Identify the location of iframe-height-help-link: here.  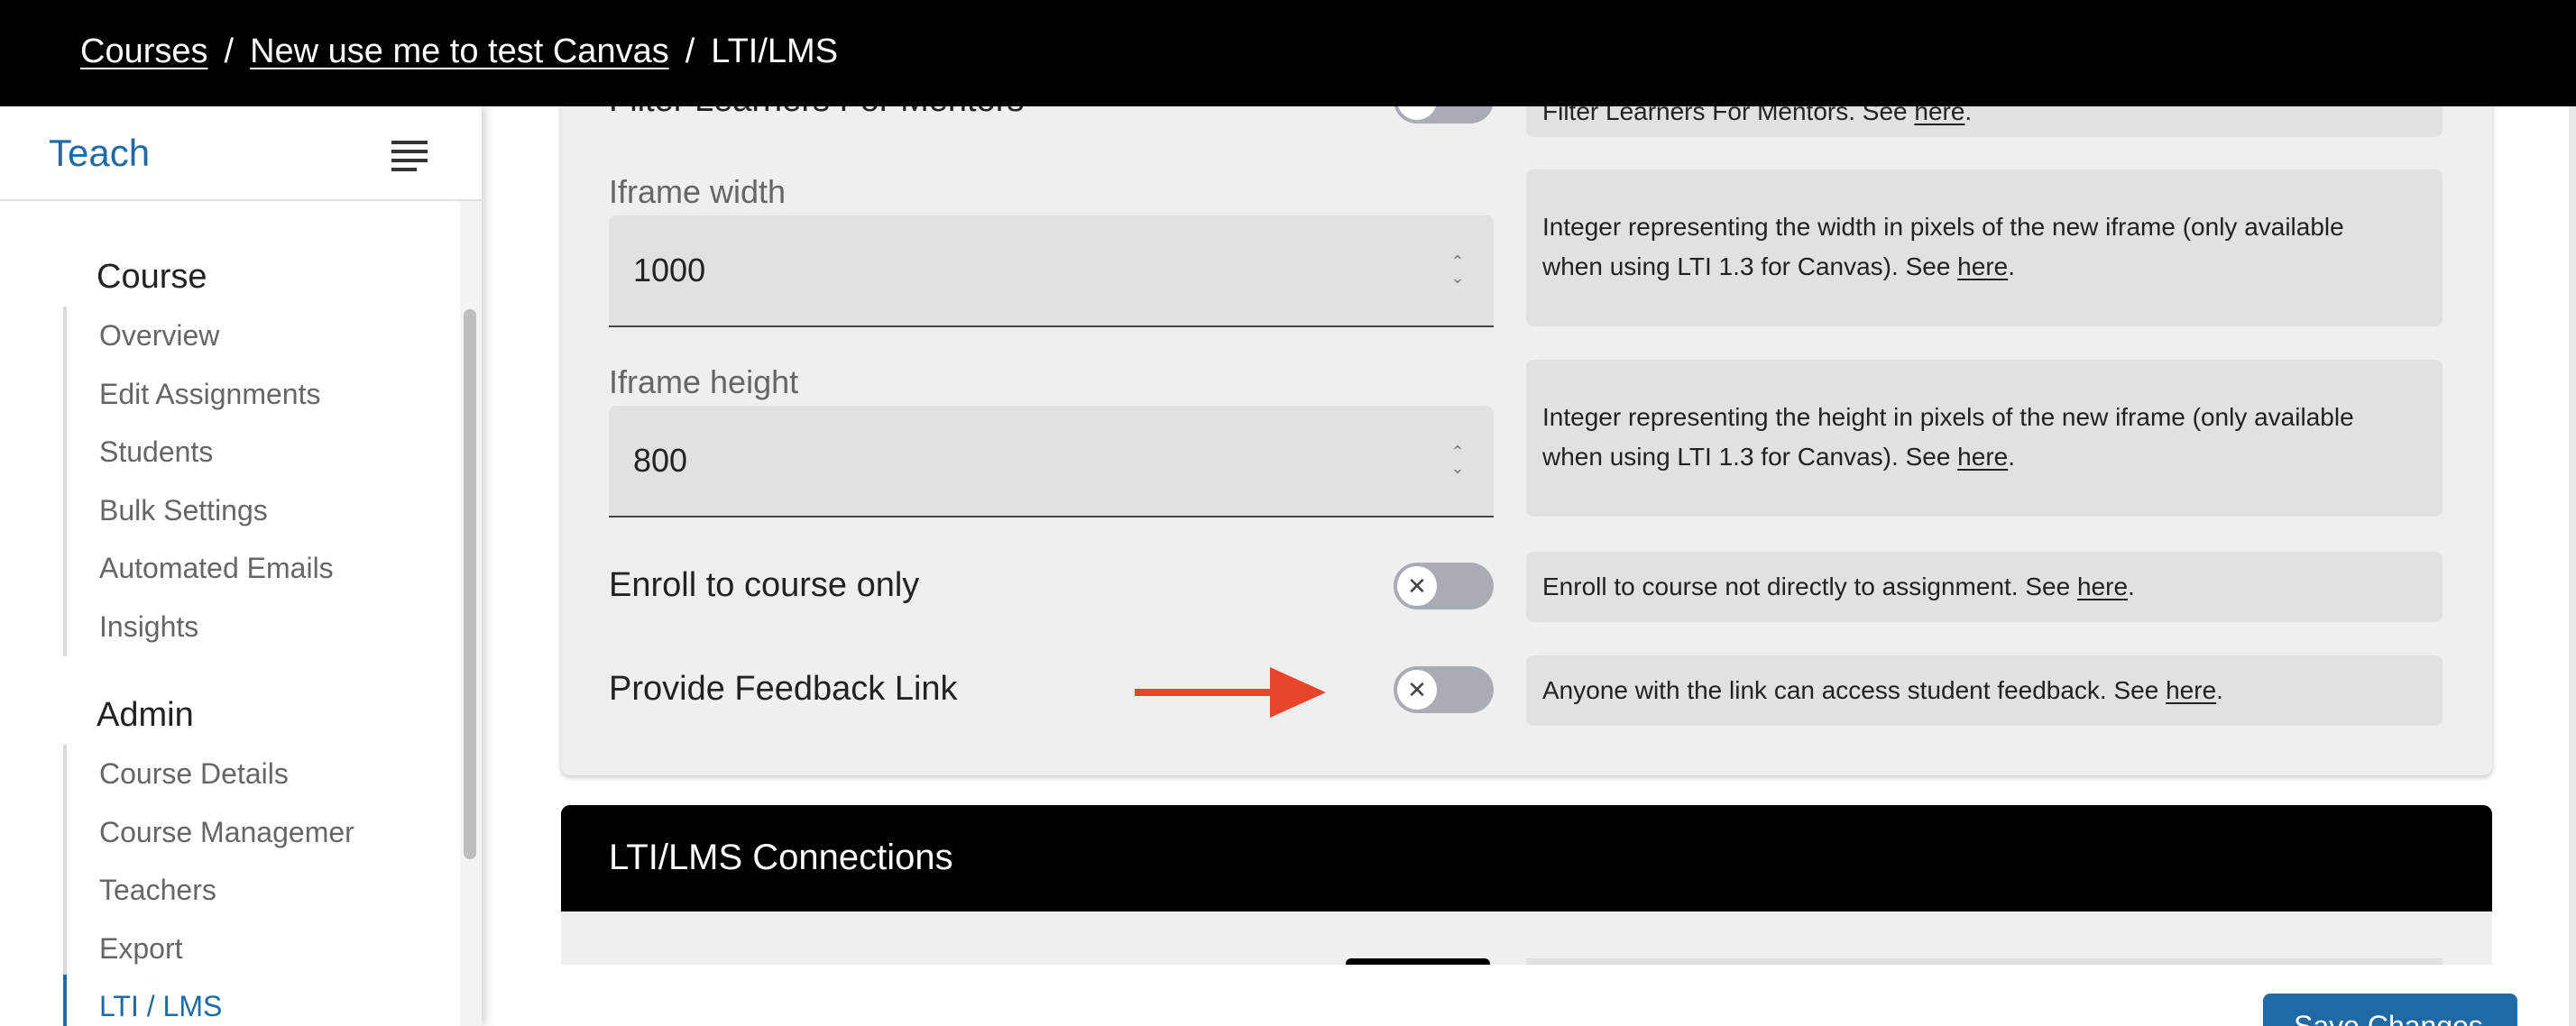
(1982, 457).